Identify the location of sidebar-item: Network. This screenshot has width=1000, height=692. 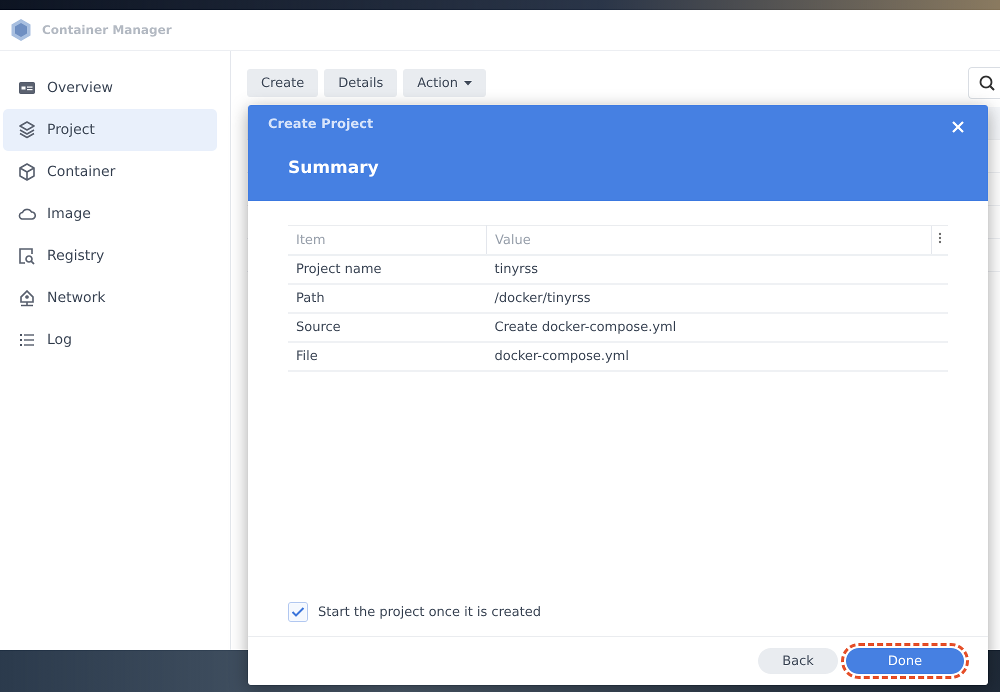
(110, 298).